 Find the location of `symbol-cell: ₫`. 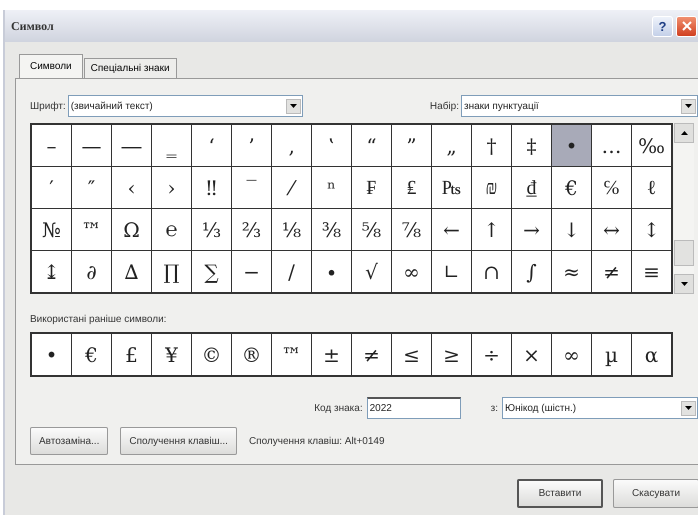

symbol-cell: ₫ is located at coordinates (531, 187).